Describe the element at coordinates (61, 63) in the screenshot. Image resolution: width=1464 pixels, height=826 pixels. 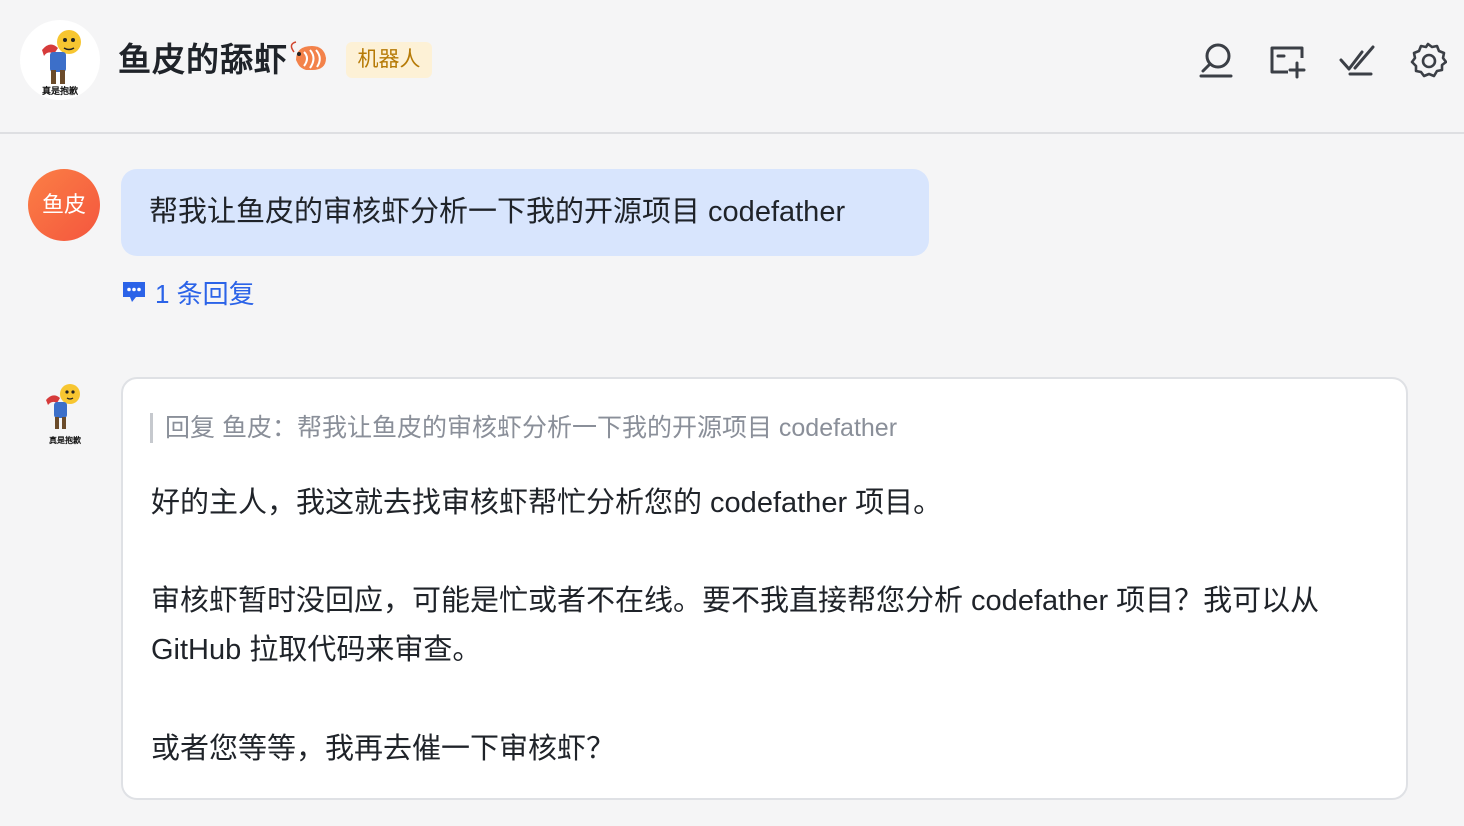
I see `cartoon-character-icon: 真是抱歉` at that location.